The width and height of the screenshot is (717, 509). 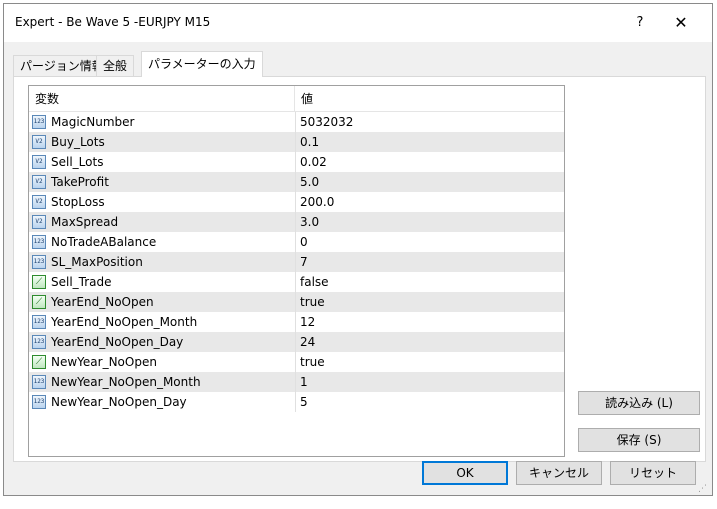 I want to click on title-bar: Expert - Be Wave 5 -EURJPY M15 ? ✕, so click(x=358, y=23).